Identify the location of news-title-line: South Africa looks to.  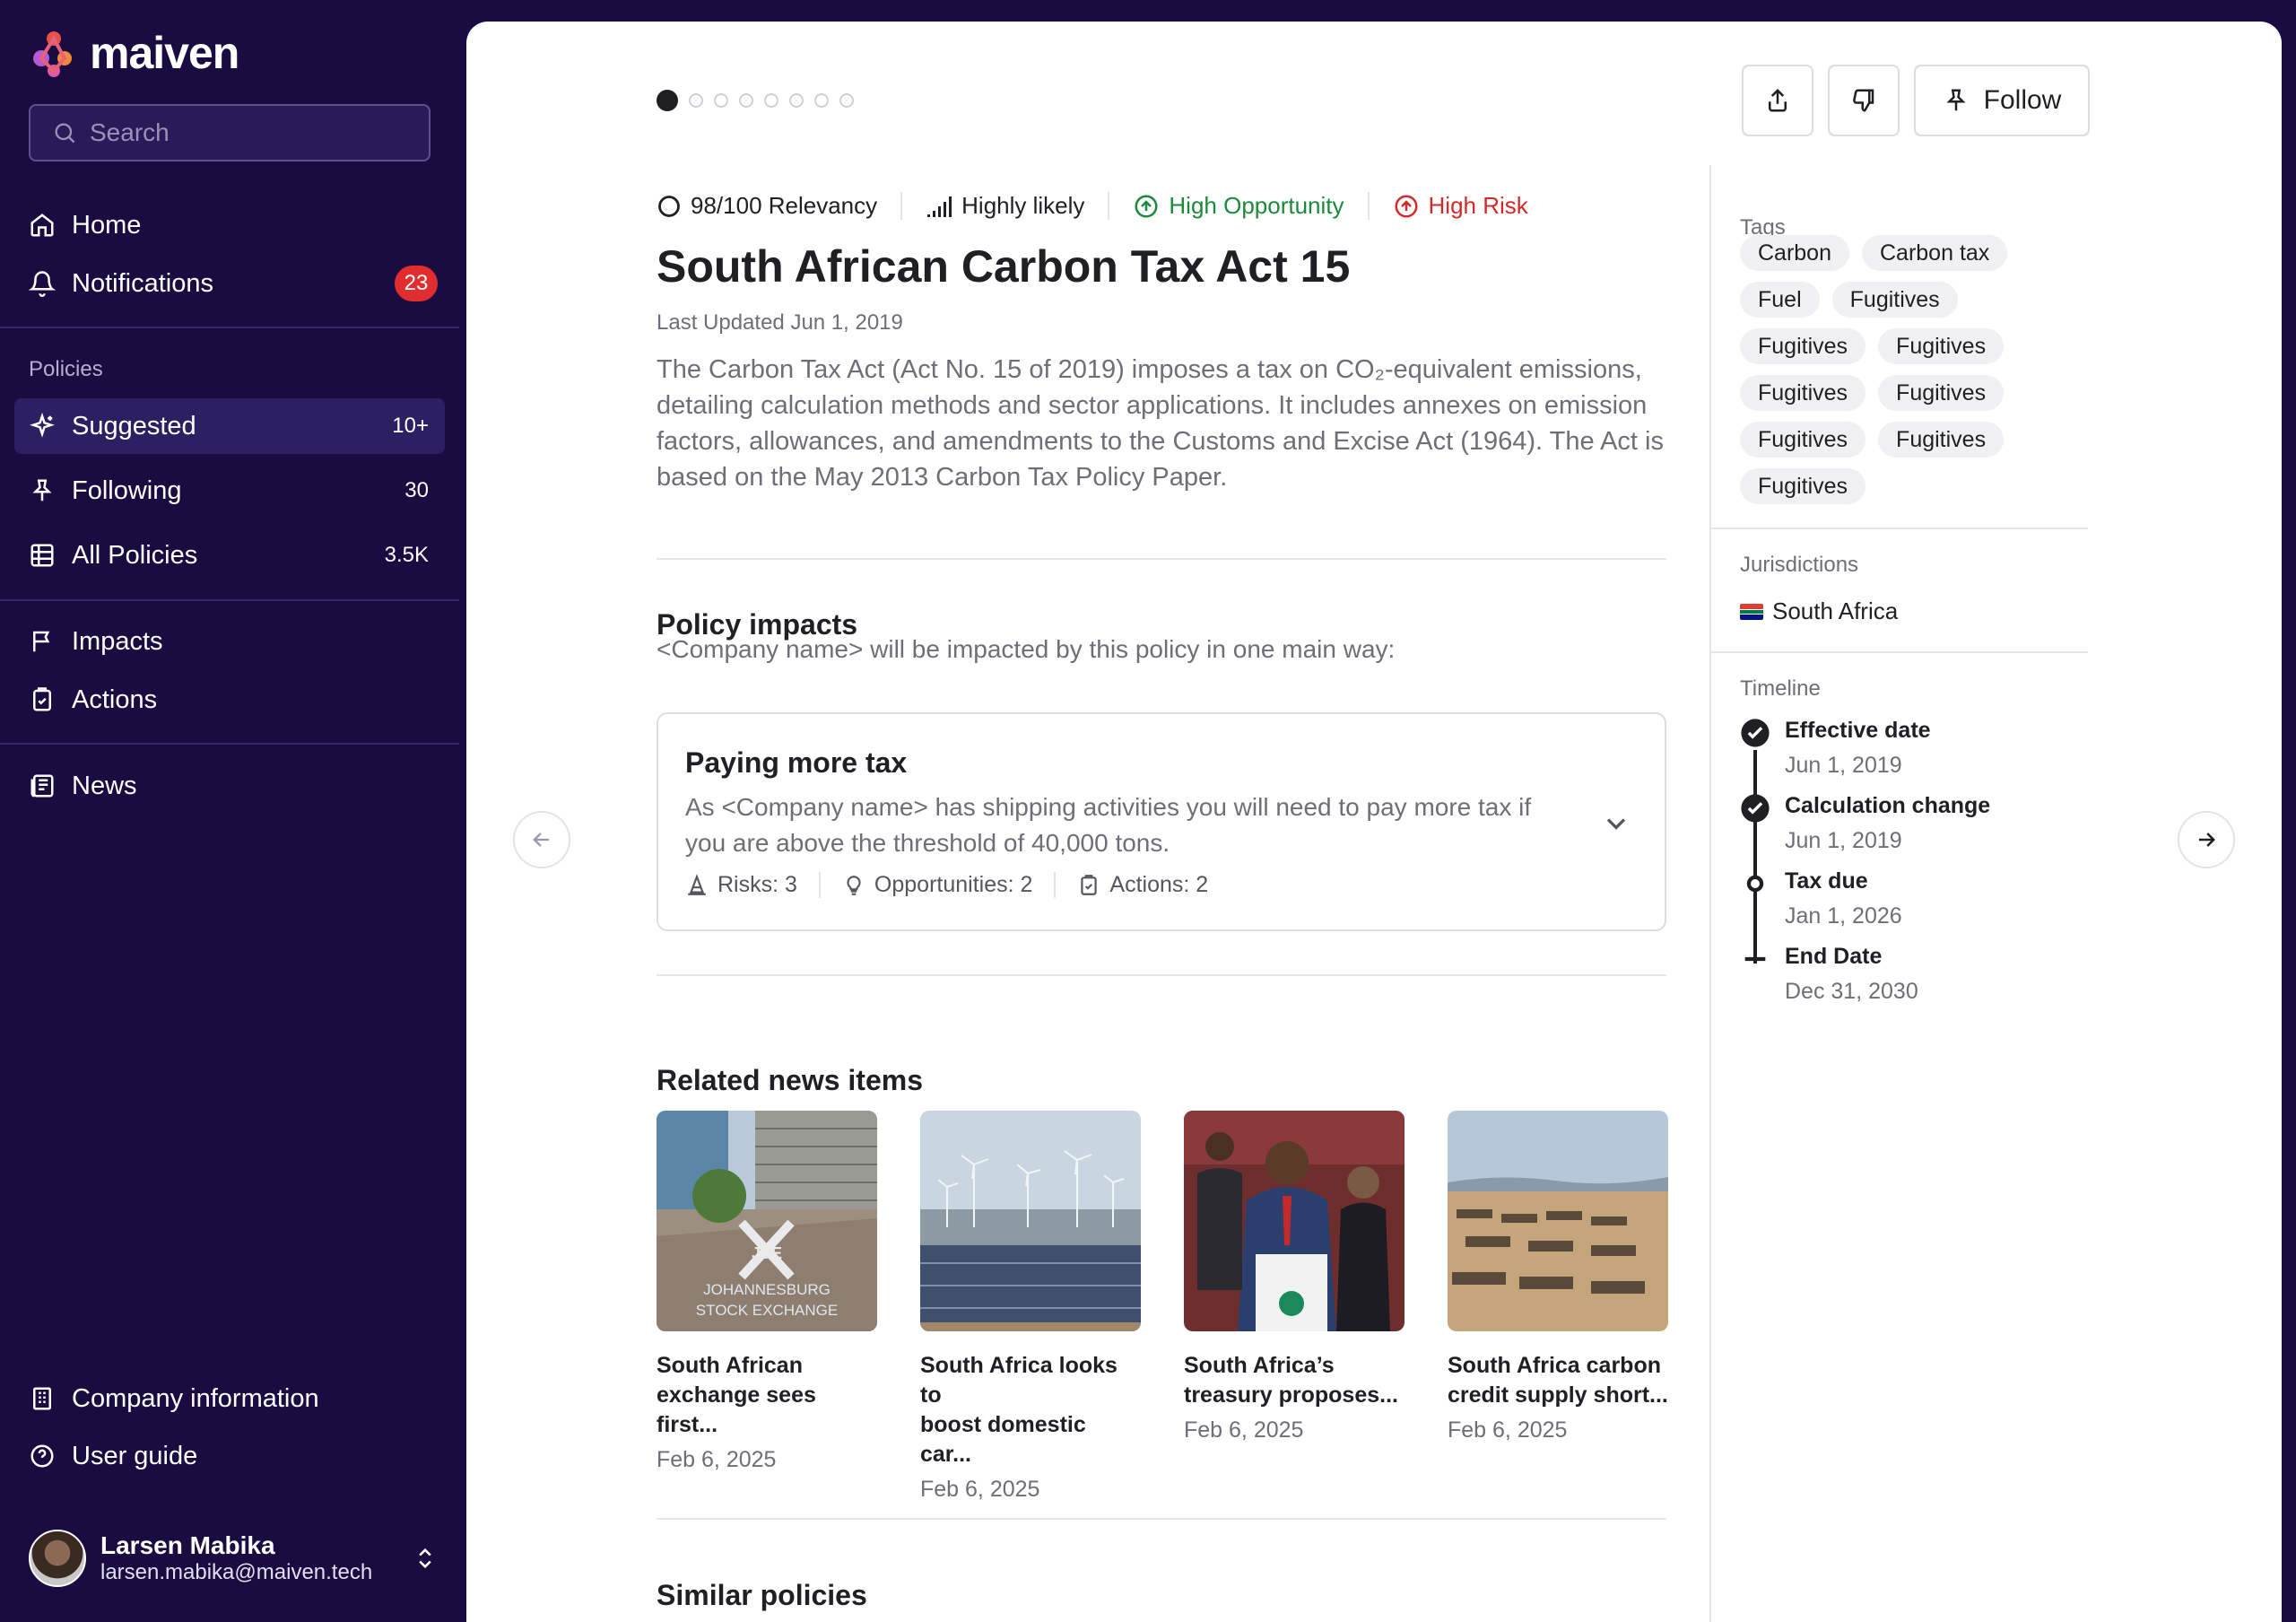
(1019, 1381).